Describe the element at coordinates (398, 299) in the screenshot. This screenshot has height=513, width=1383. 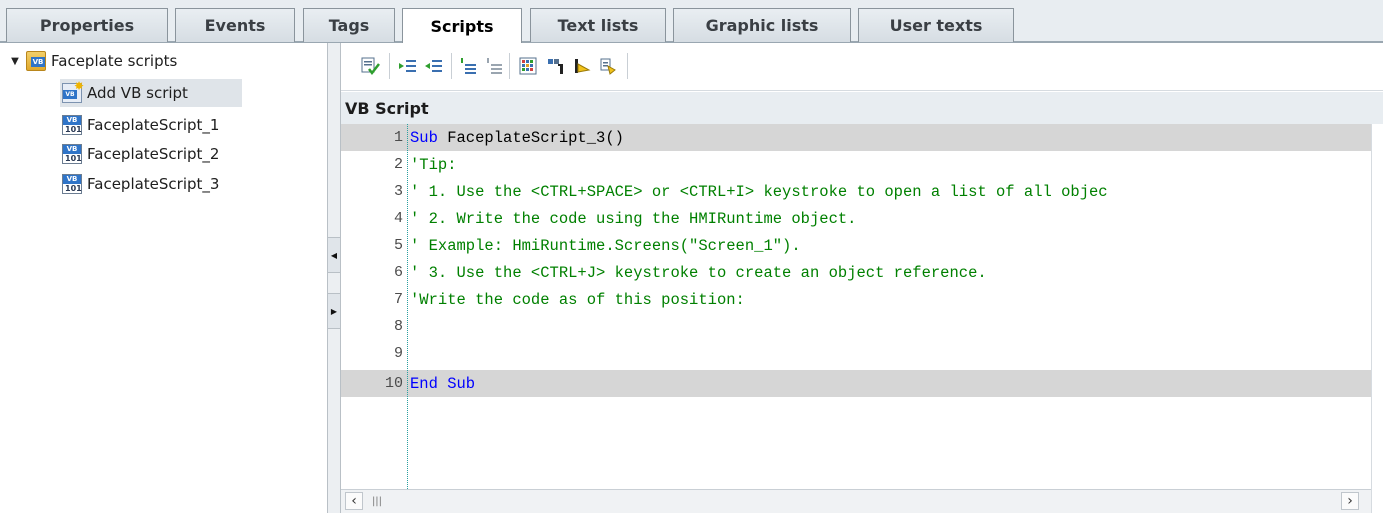
I see `line-number: 7` at that location.